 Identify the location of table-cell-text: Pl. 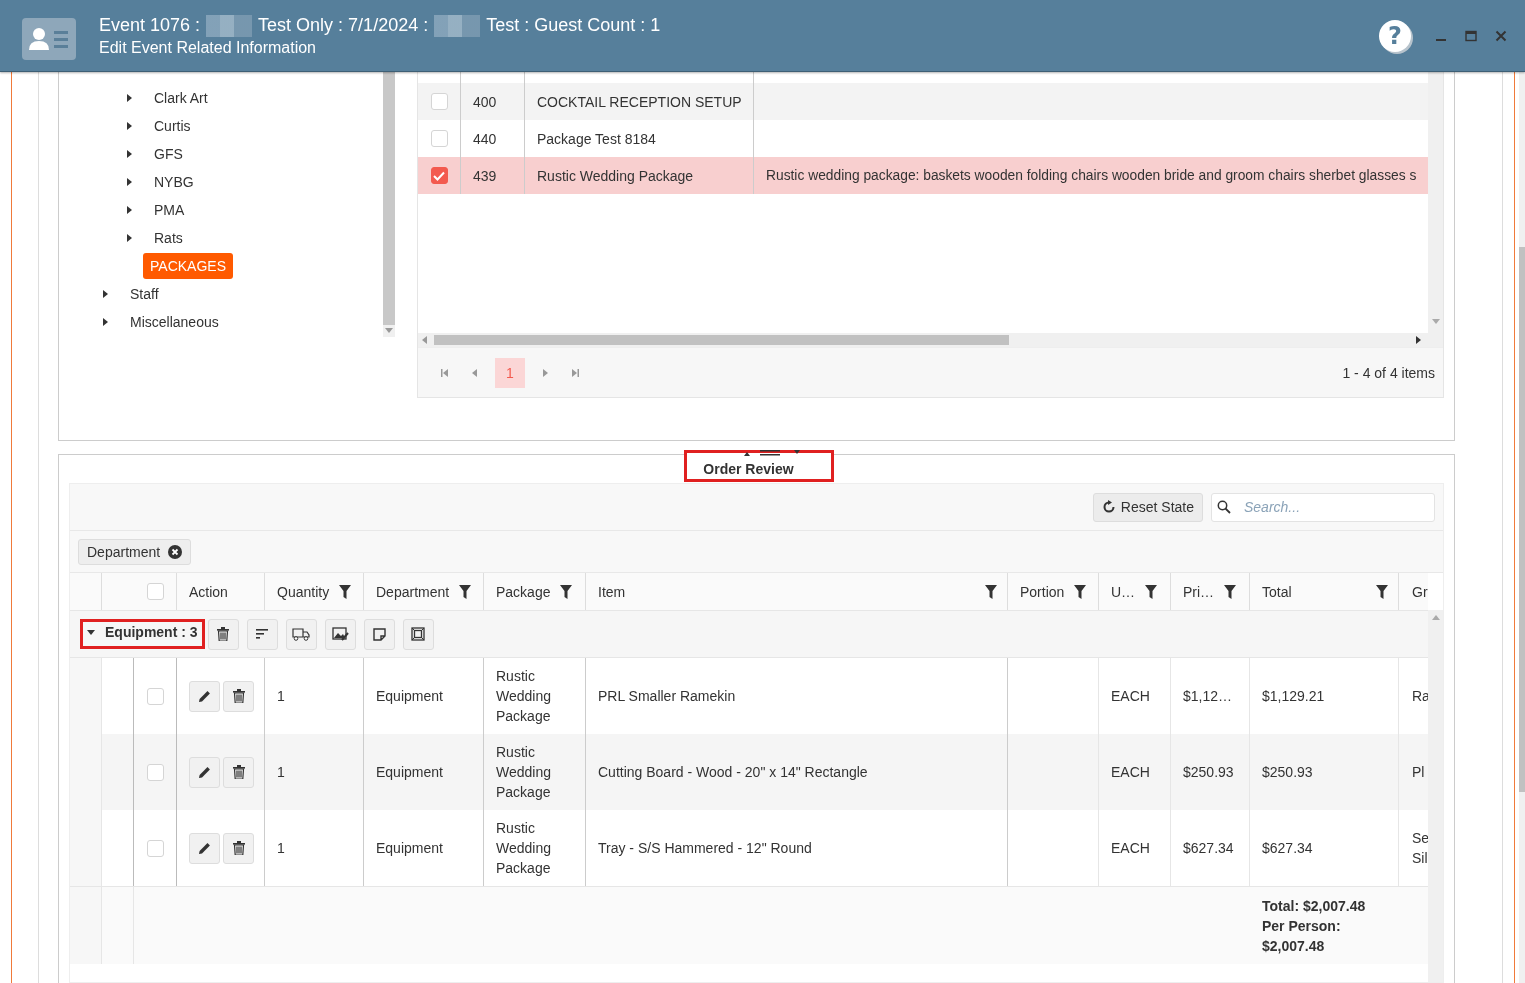
(1418, 772).